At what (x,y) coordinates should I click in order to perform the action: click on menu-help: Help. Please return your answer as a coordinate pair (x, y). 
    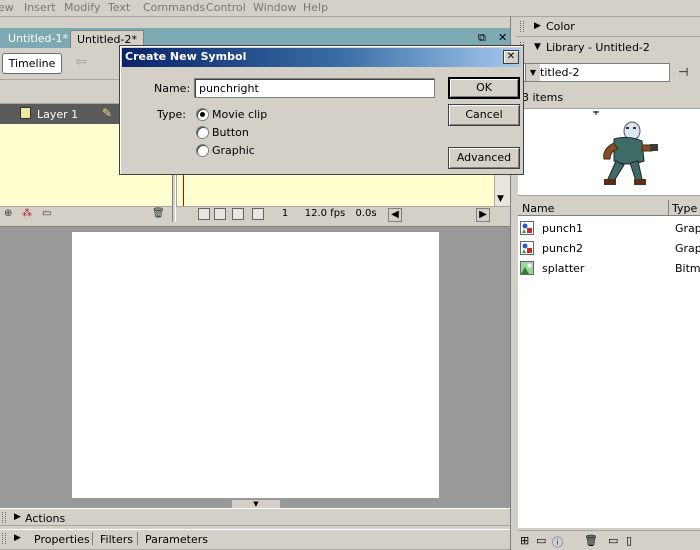
    Looking at the image, I should click on (315, 7).